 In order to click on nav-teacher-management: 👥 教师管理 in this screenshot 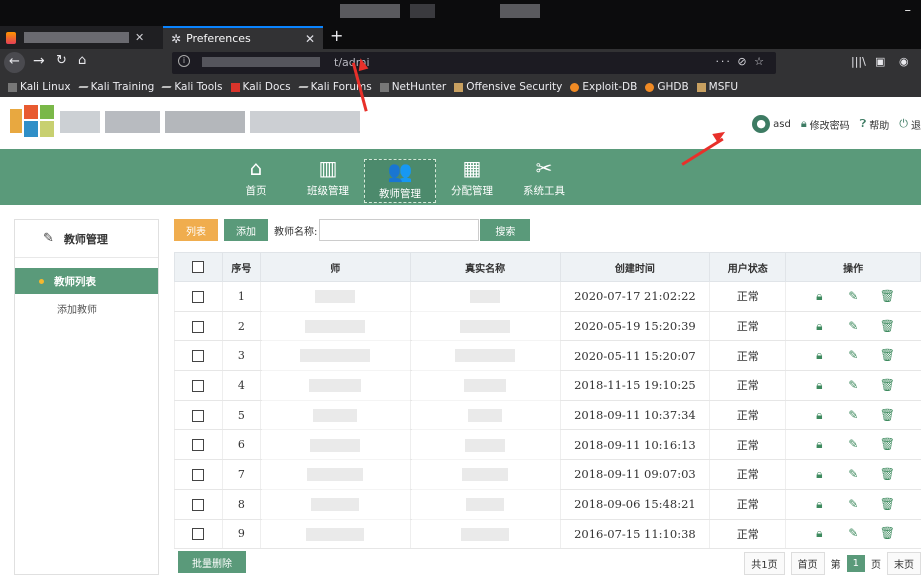, I will do `click(400, 181)`.